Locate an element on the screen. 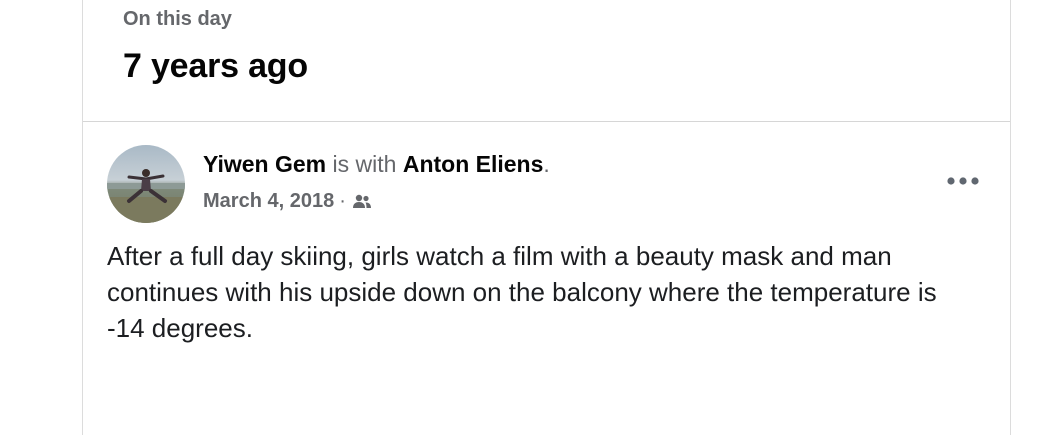 The image size is (1054, 435). author-line: Yiwen Gem is with Anton Eliens. is located at coordinates (376, 164).